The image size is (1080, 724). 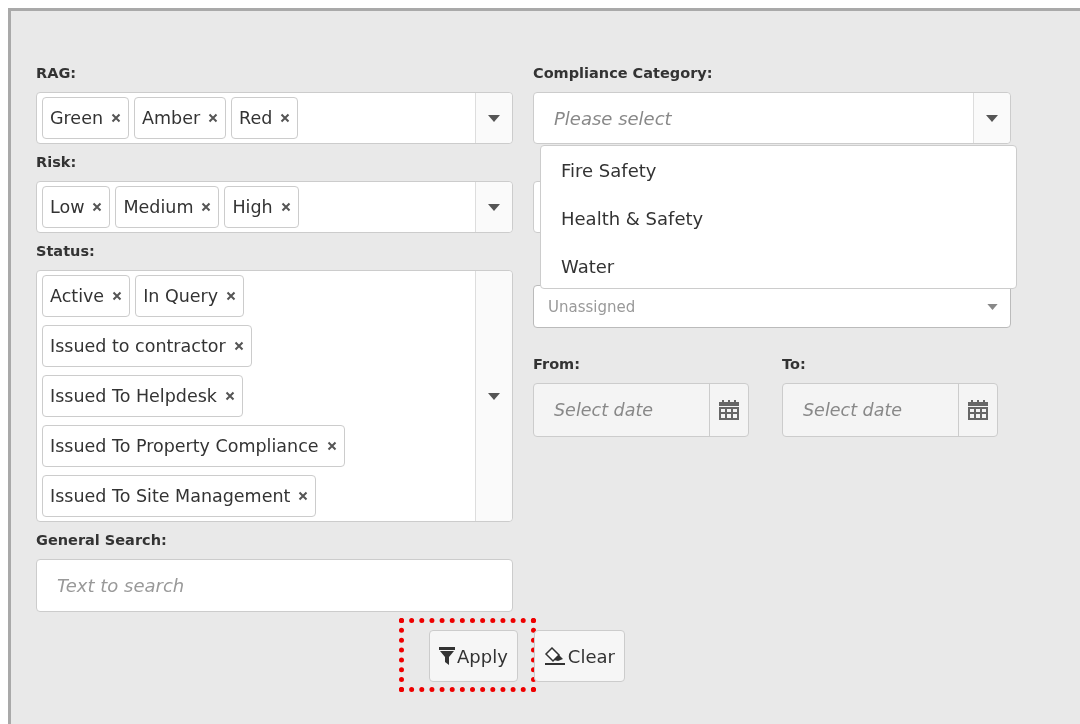 I want to click on dropdown-option: Health & Safety, so click(x=632, y=219).